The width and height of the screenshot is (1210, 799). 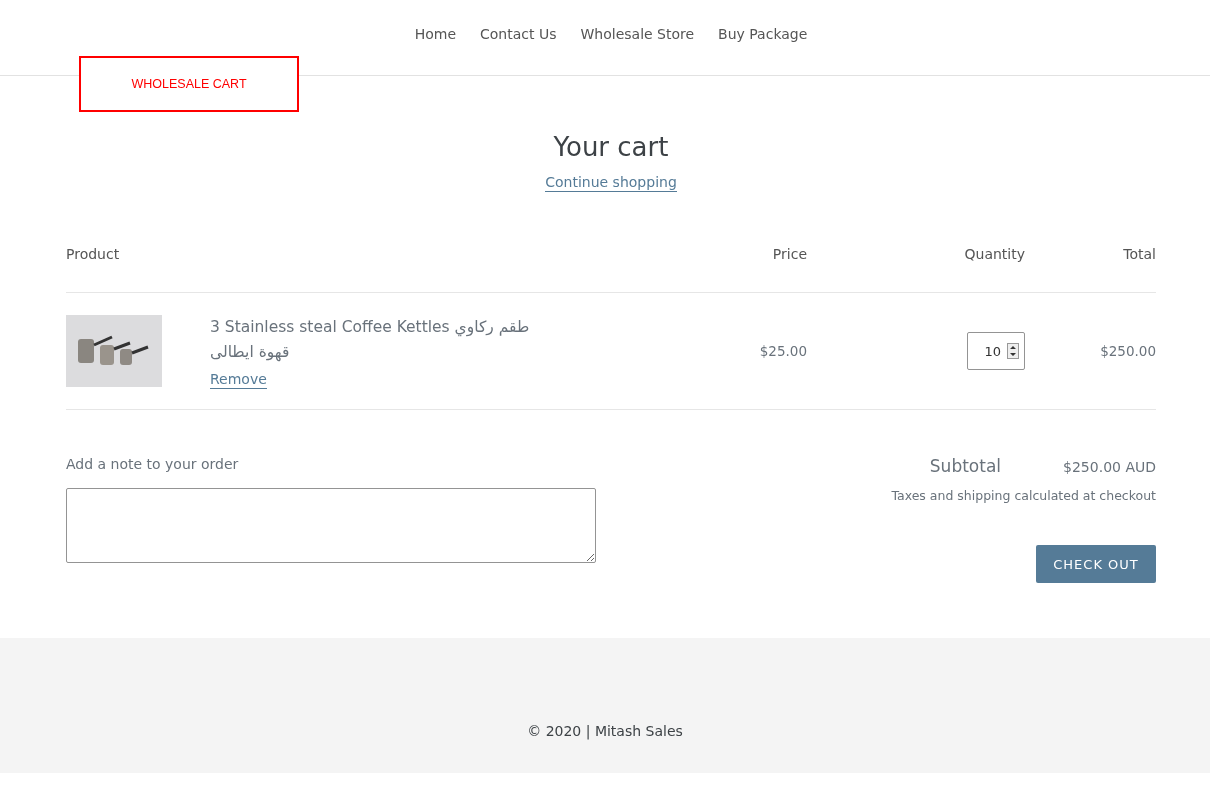 I want to click on continue-shopping-link: Continue shopping, so click(x=611, y=183).